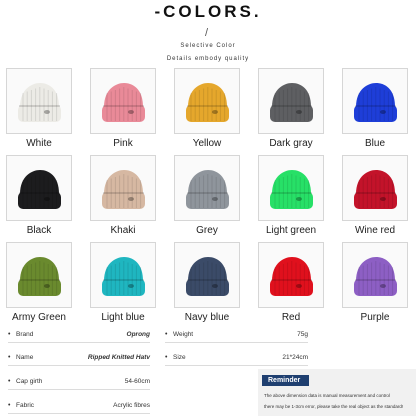 This screenshot has height=416, width=416. What do you see at coordinates (208, 59) in the screenshot?
I see `subtitle-details-quality: Details embody quality` at bounding box center [208, 59].